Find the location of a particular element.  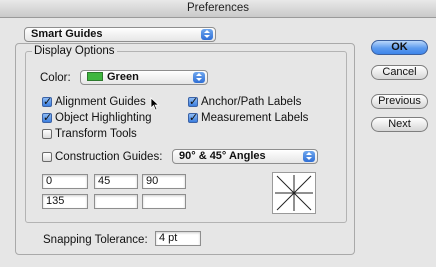

construction-guides-label: Construction Guides: is located at coordinates (108, 157).